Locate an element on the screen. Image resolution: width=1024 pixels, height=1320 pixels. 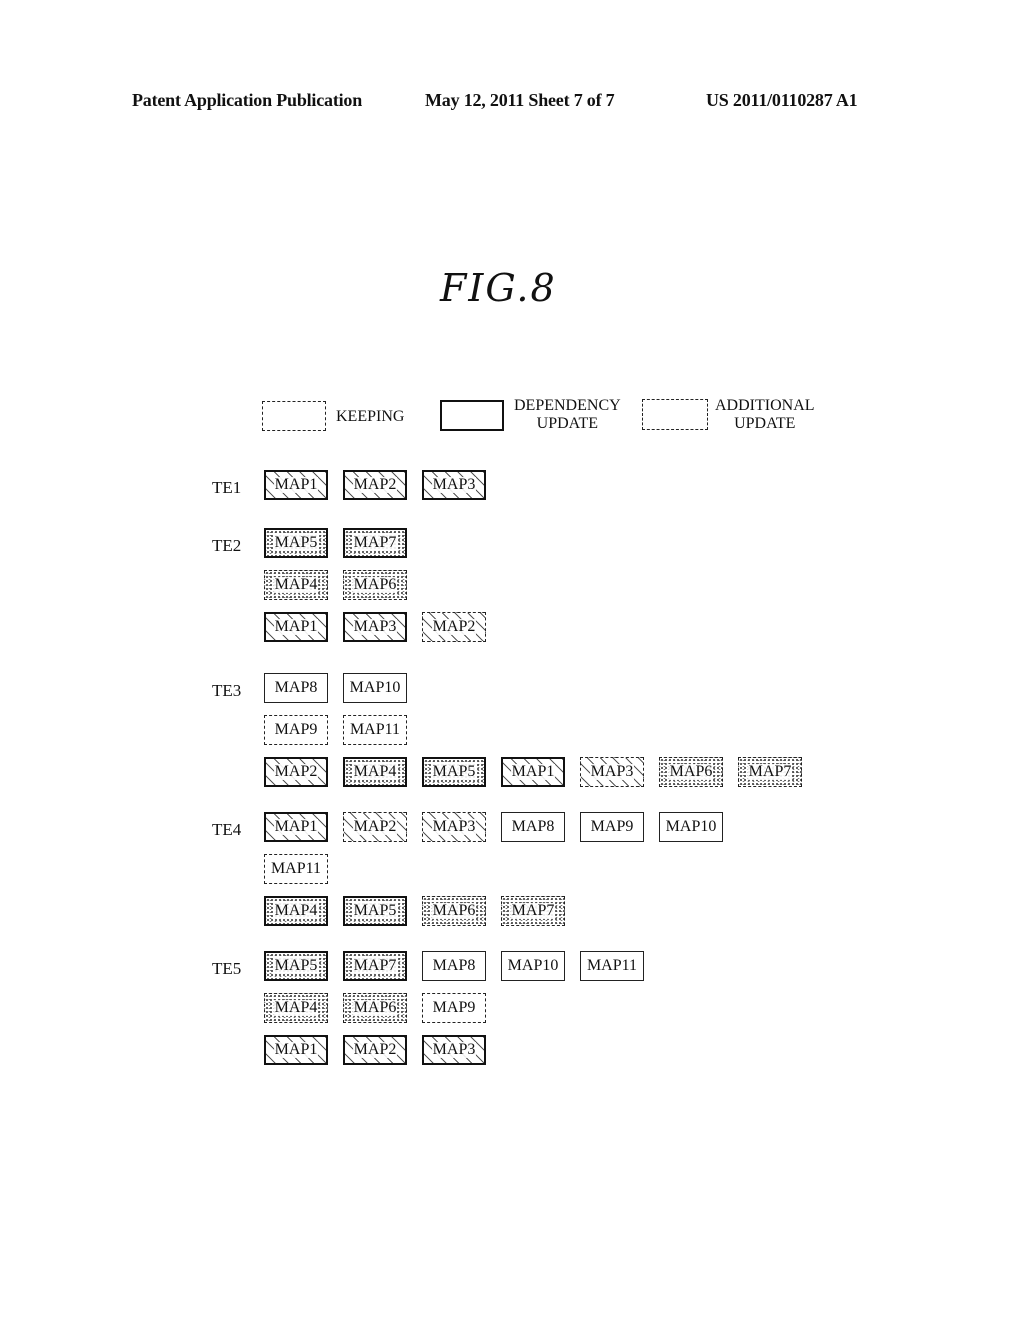
group-label-te5: TE5 is located at coordinates (227, 968).